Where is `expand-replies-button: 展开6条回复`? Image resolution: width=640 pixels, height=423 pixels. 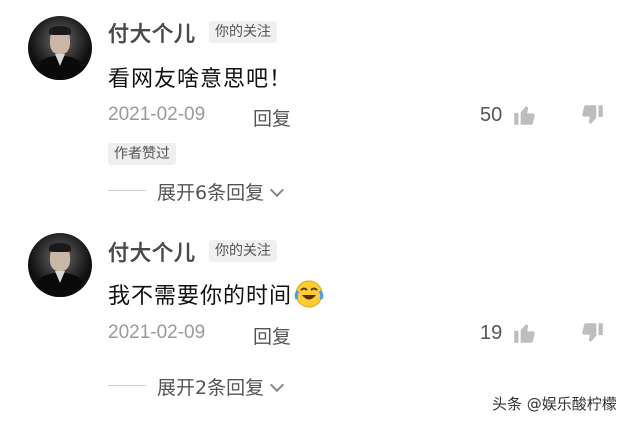 expand-replies-button: 展开6条回复 is located at coordinates (221, 191).